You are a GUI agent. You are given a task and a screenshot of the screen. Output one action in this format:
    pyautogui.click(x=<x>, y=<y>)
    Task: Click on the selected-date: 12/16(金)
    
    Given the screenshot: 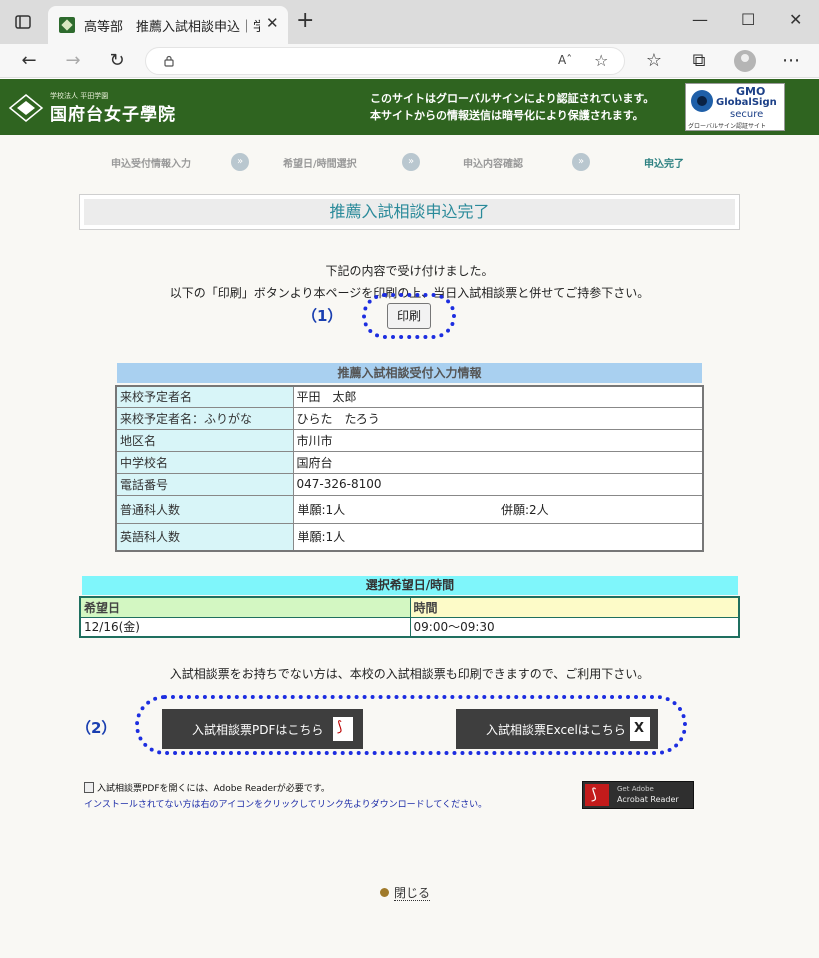 What is the action you would take?
    pyautogui.click(x=245, y=627)
    